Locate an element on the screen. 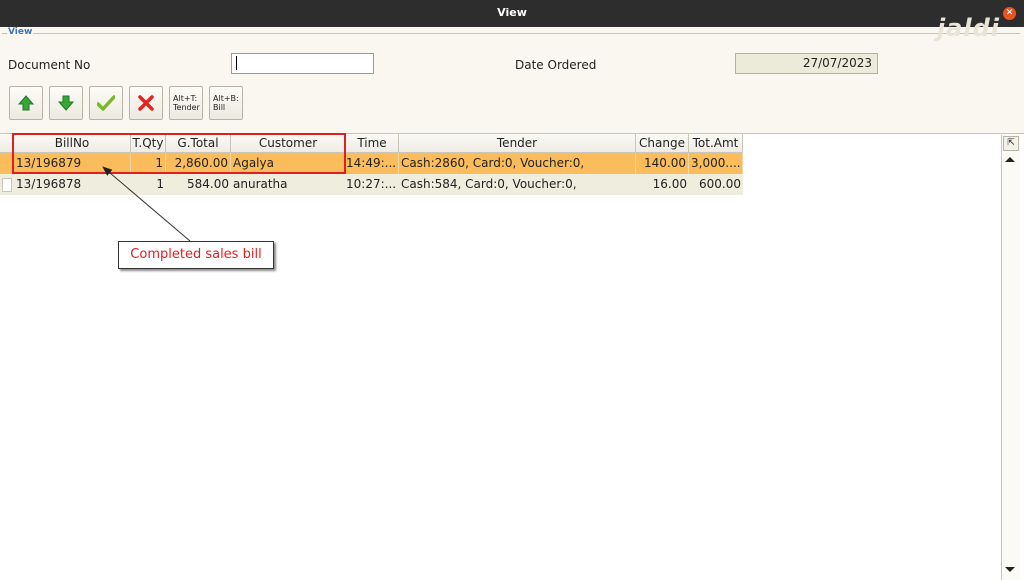 The width and height of the screenshot is (1024, 580). arrow-up-icon is located at coordinates (26, 103).